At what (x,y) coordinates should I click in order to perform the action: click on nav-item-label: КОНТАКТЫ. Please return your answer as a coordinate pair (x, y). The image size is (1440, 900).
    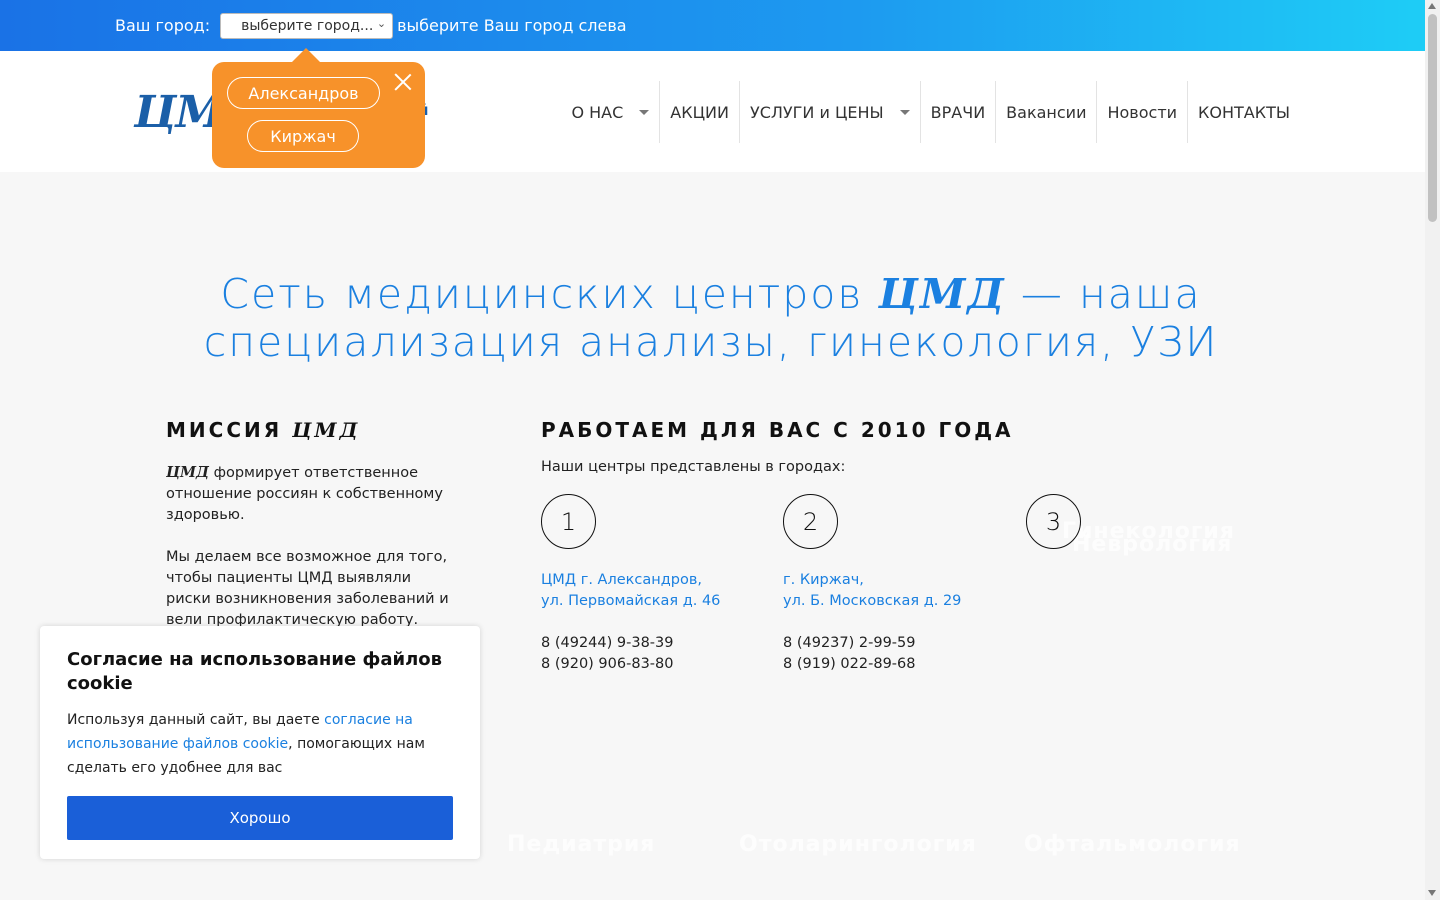
    Looking at the image, I should click on (1244, 112).